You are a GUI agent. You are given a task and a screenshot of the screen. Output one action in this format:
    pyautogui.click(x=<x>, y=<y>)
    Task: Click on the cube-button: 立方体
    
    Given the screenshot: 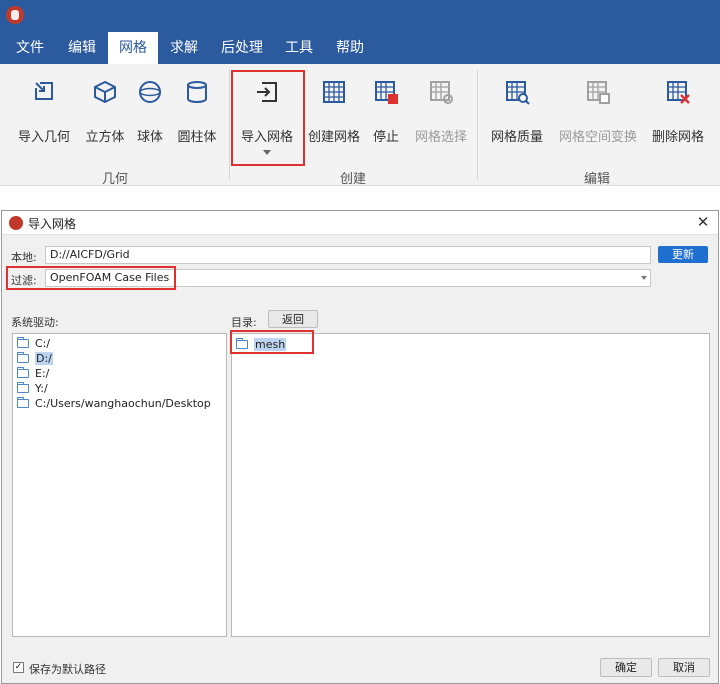 What is the action you would take?
    pyautogui.click(x=105, y=118)
    